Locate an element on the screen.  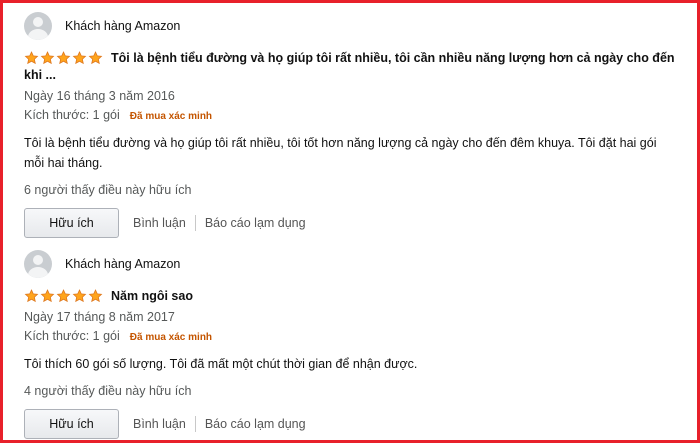
review-date: Ngày 16 tháng 3 năm 2016 is located at coordinates (99, 96).